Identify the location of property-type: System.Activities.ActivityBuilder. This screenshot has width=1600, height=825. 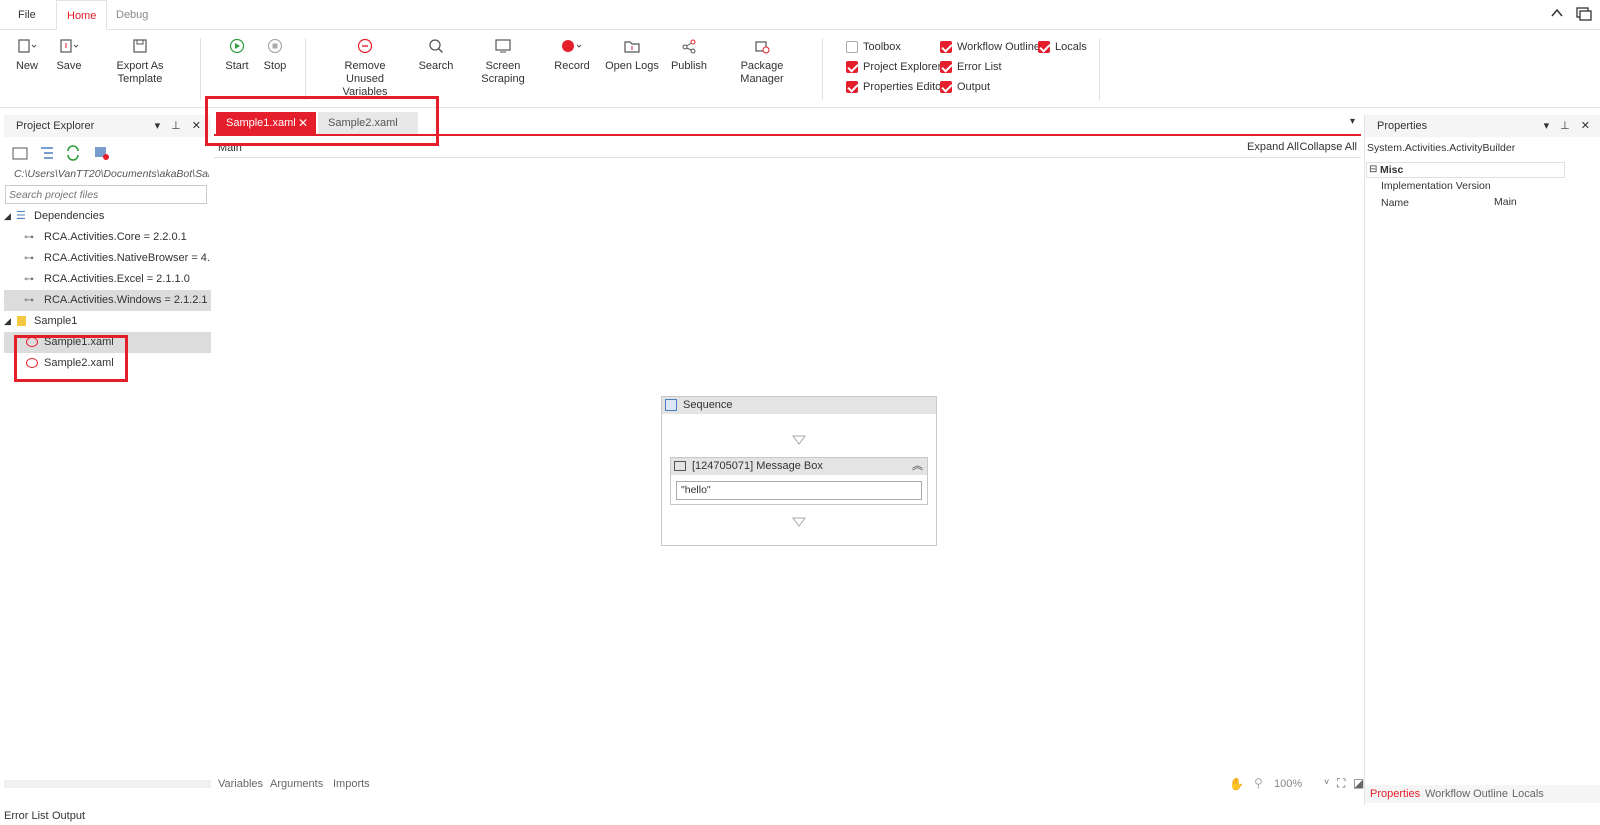
(1441, 148).